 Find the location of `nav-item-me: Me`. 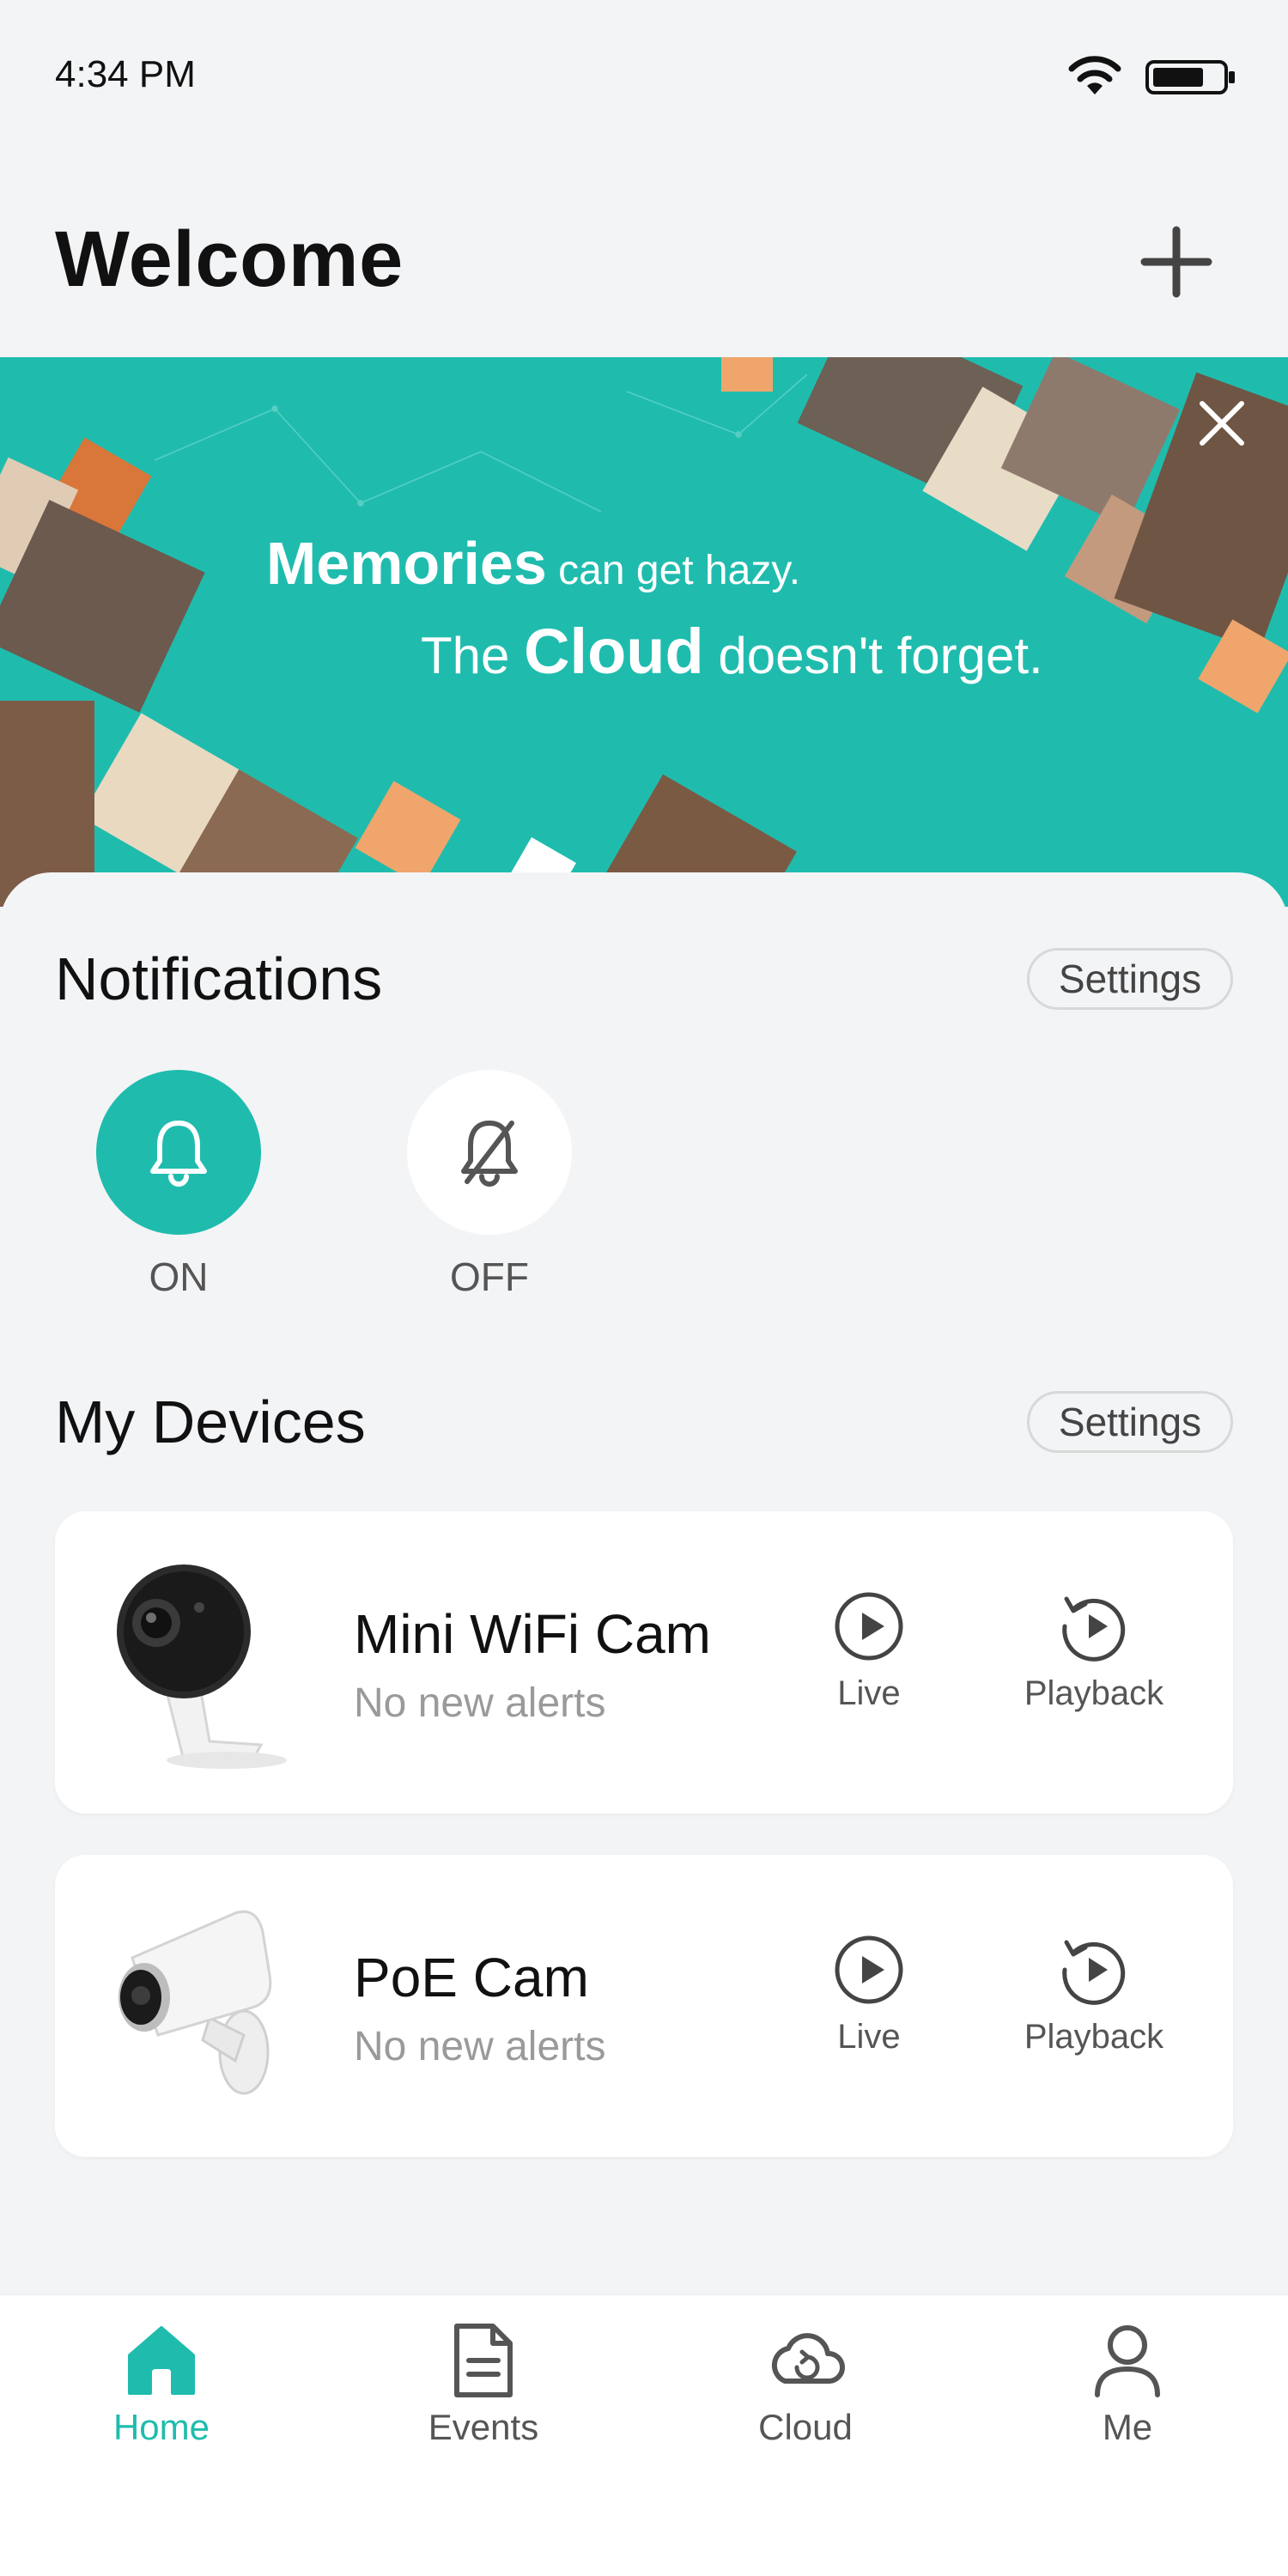

nav-item-me: Me is located at coordinates (1127, 2384).